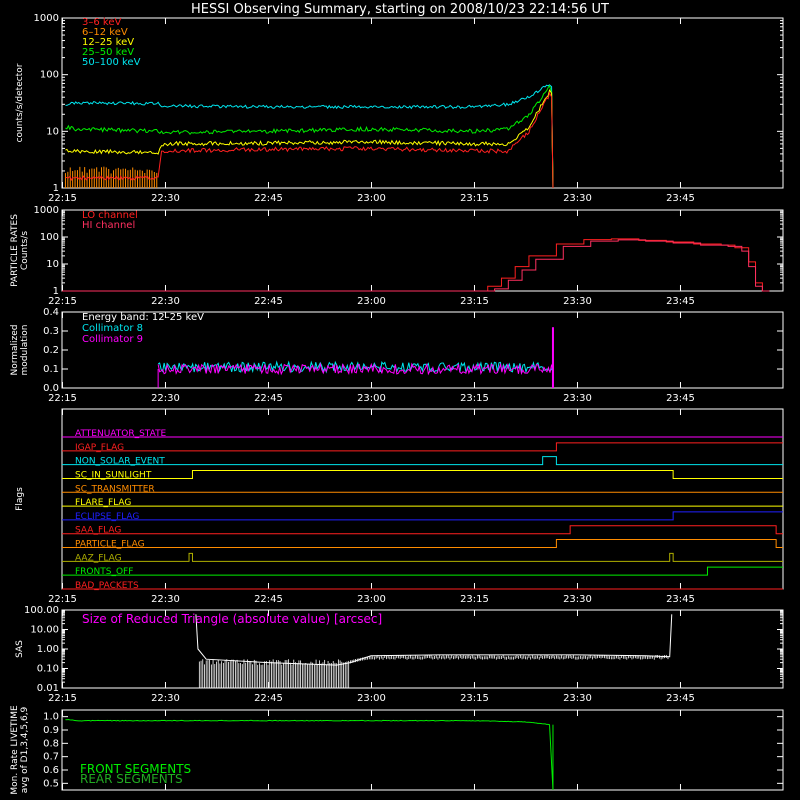 The height and width of the screenshot is (800, 800). I want to click on legend-header: Energy band: 12–25 keV, so click(143, 317).